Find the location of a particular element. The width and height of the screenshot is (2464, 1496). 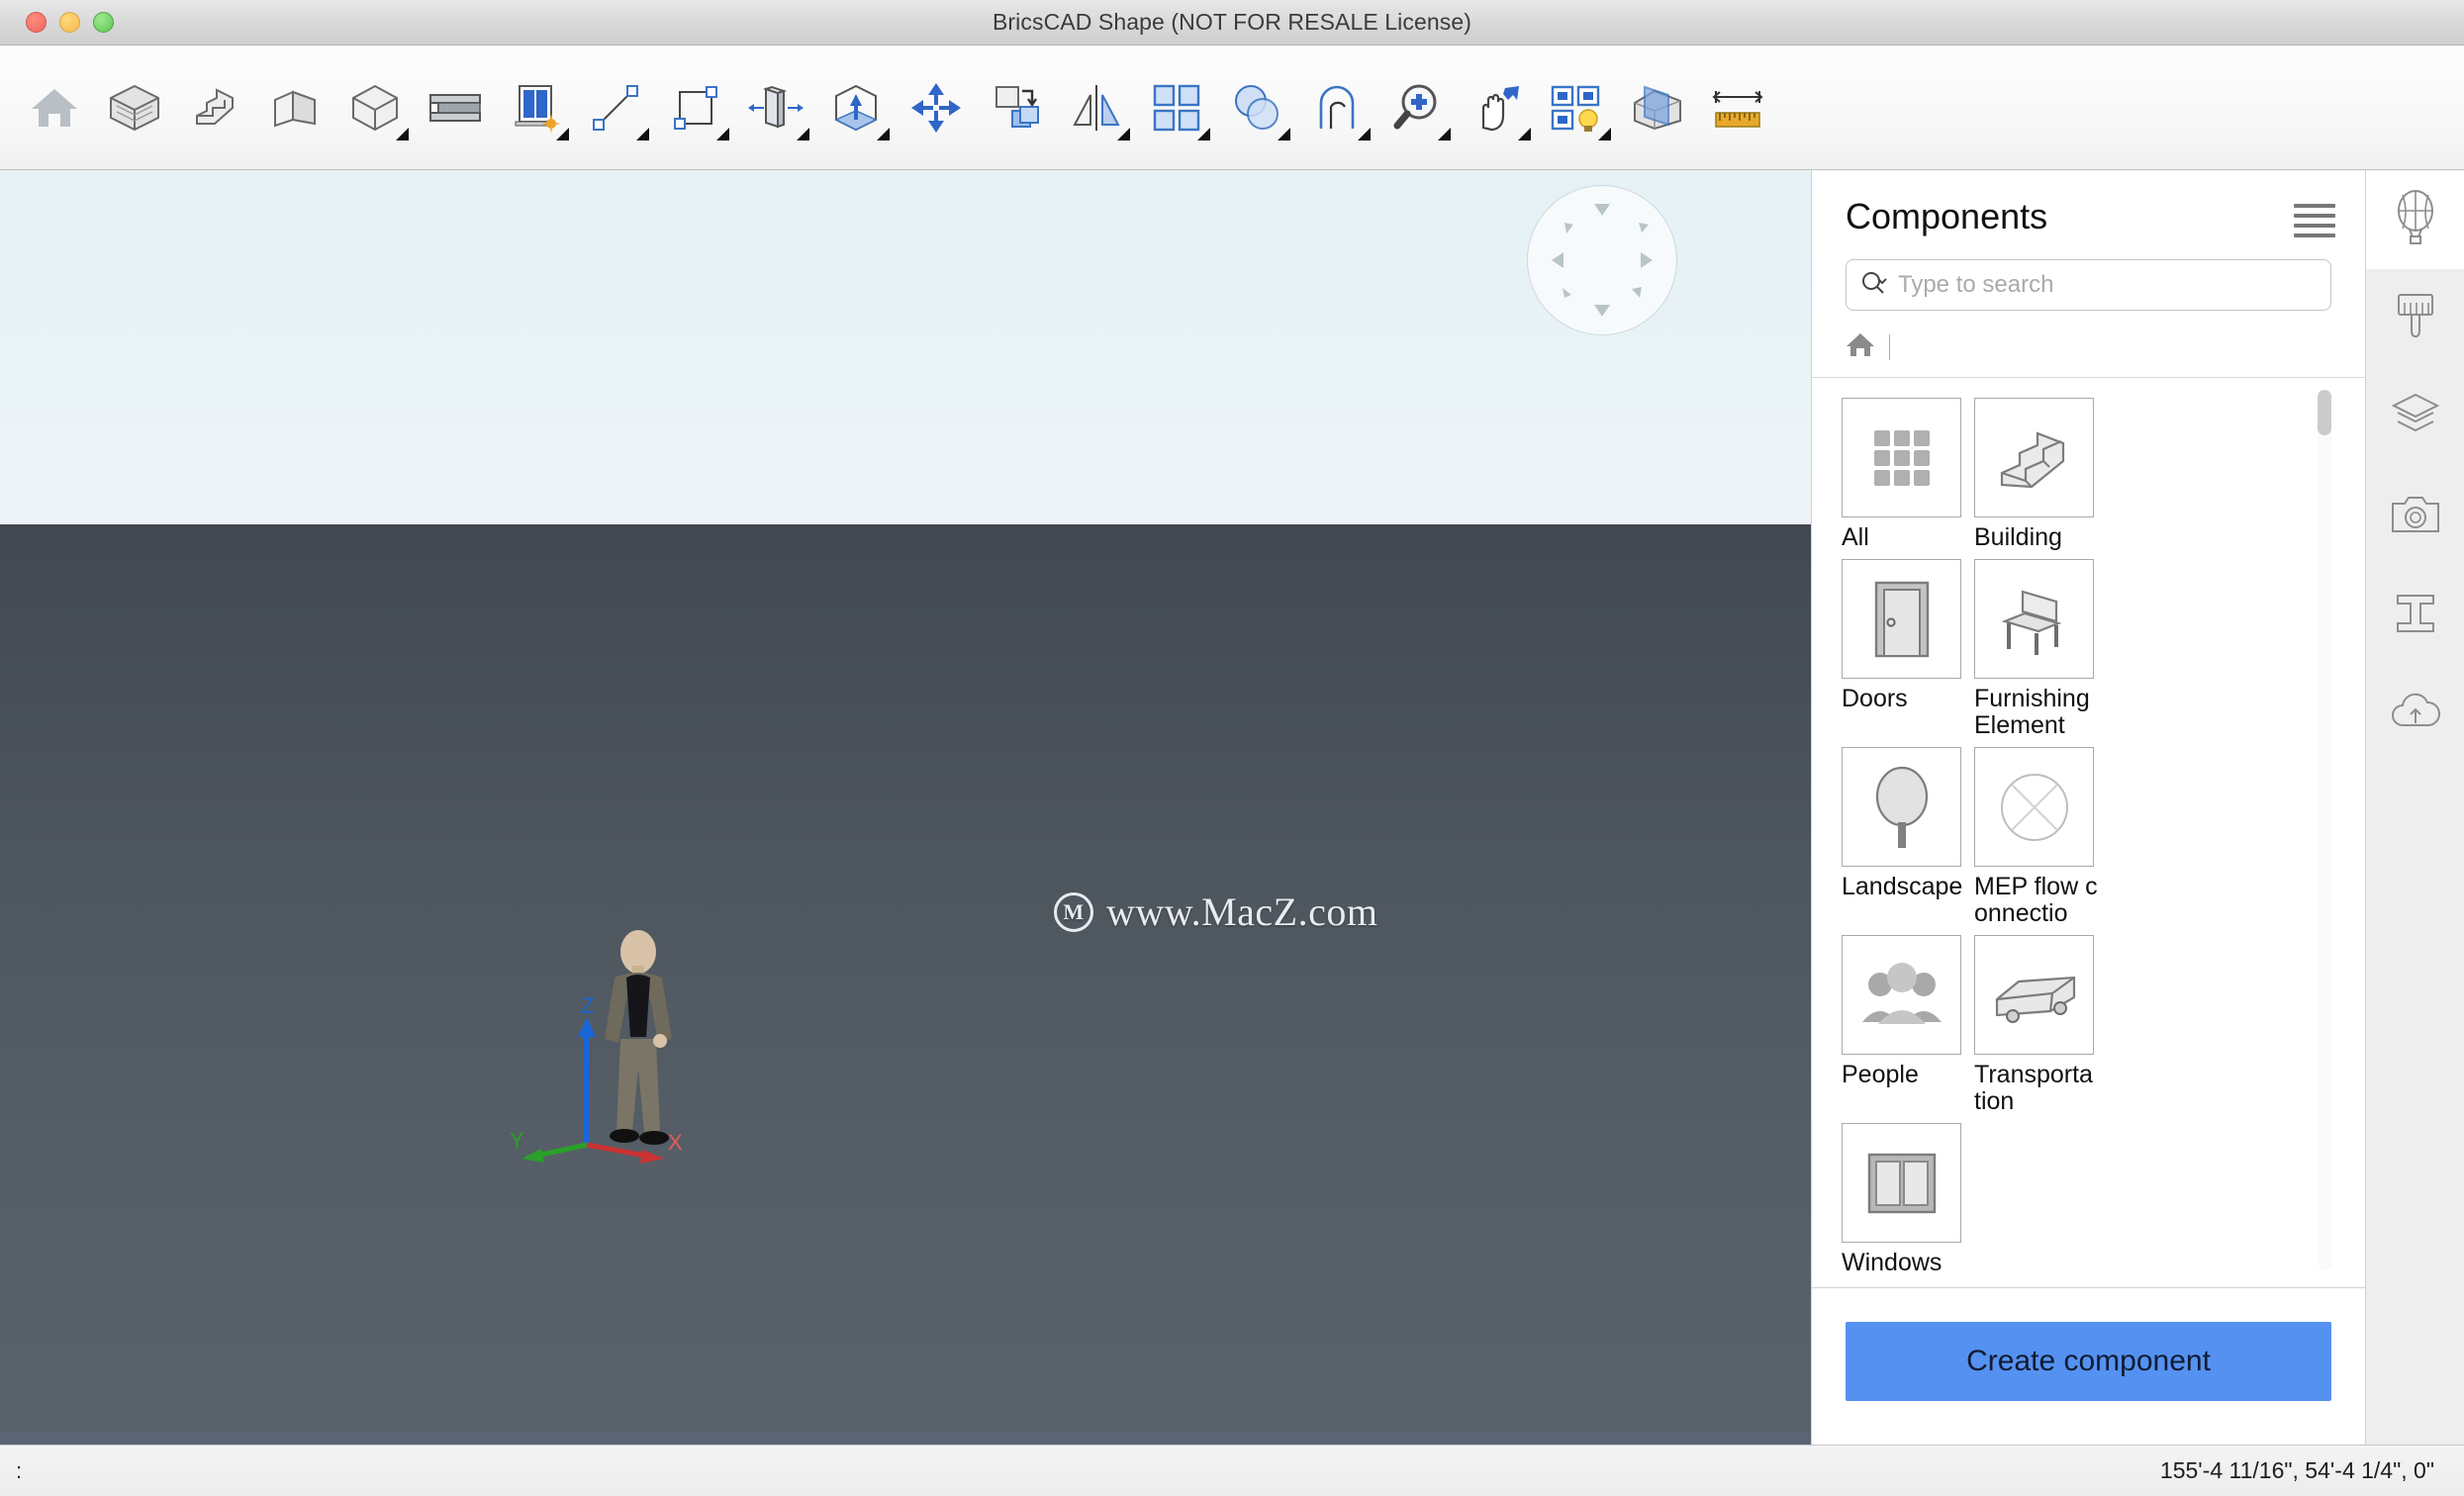

command-prompt: : is located at coordinates (19, 1471).